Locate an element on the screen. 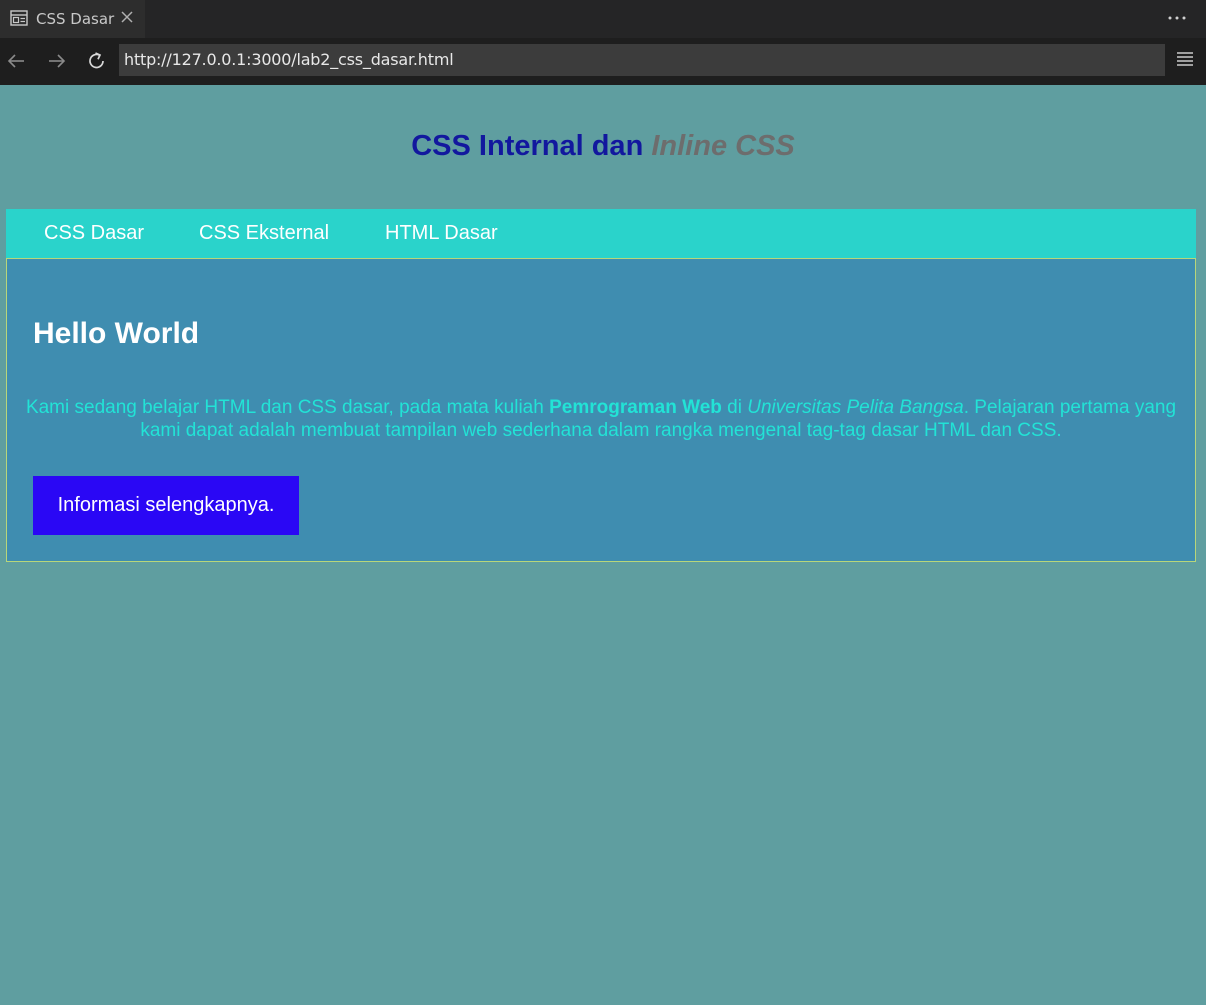 This screenshot has height=1005, width=1206. browser-tab: CSS Dasar is located at coordinates (72, 19).